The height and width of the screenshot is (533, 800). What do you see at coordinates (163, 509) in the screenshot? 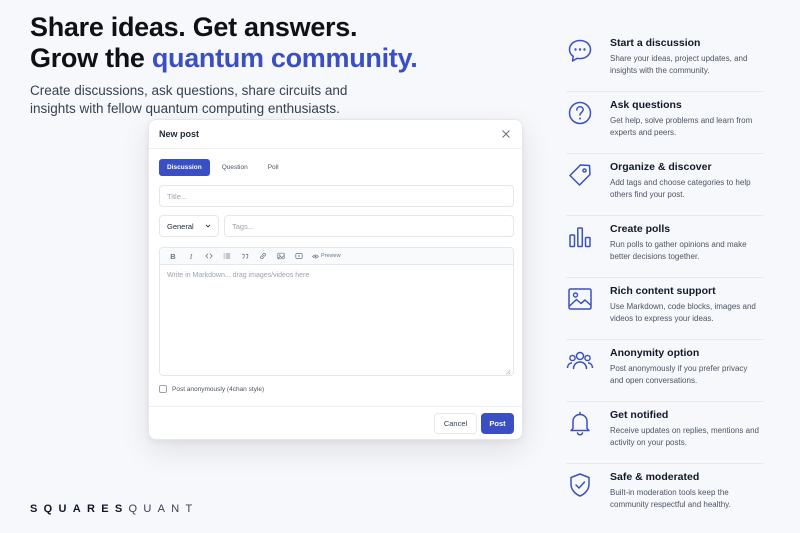
I see `brand-part2: QUANT` at bounding box center [163, 509].